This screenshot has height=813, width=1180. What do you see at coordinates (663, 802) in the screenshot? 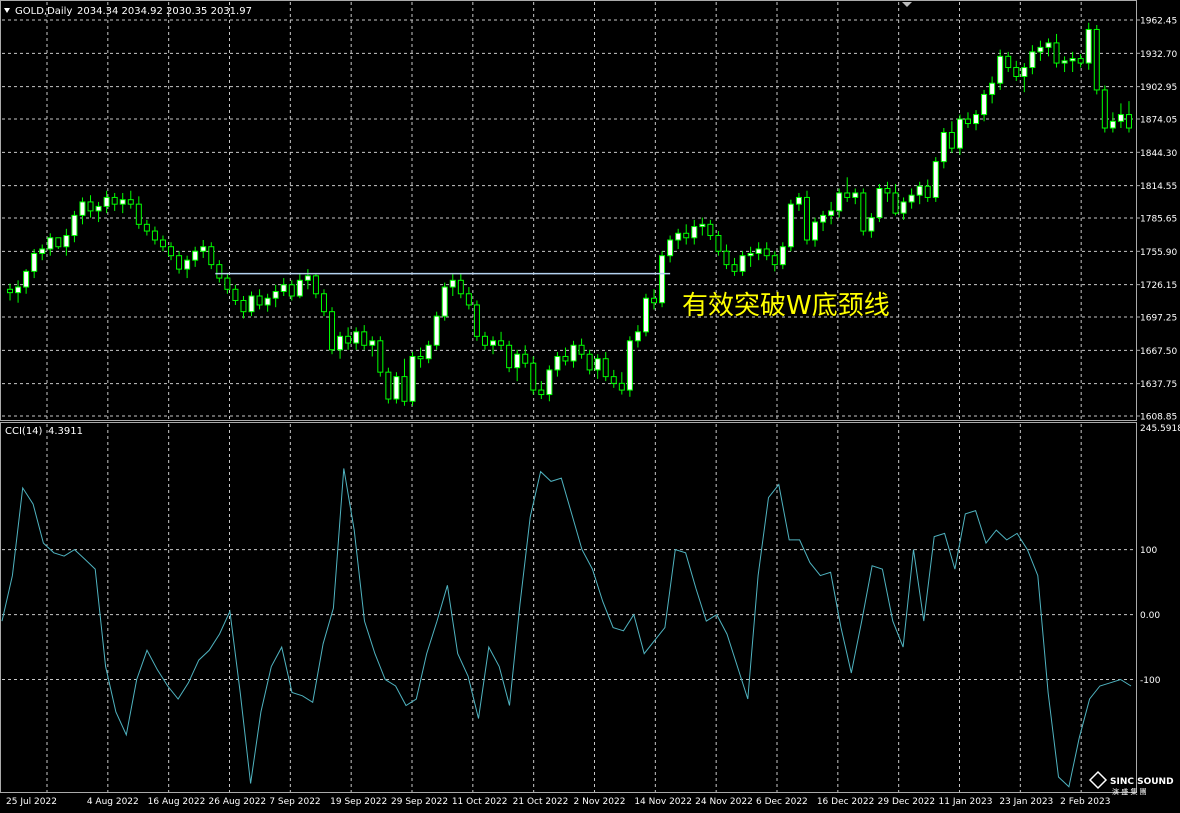
I see `time-axis-label: 14 Nov 2022` at bounding box center [663, 802].